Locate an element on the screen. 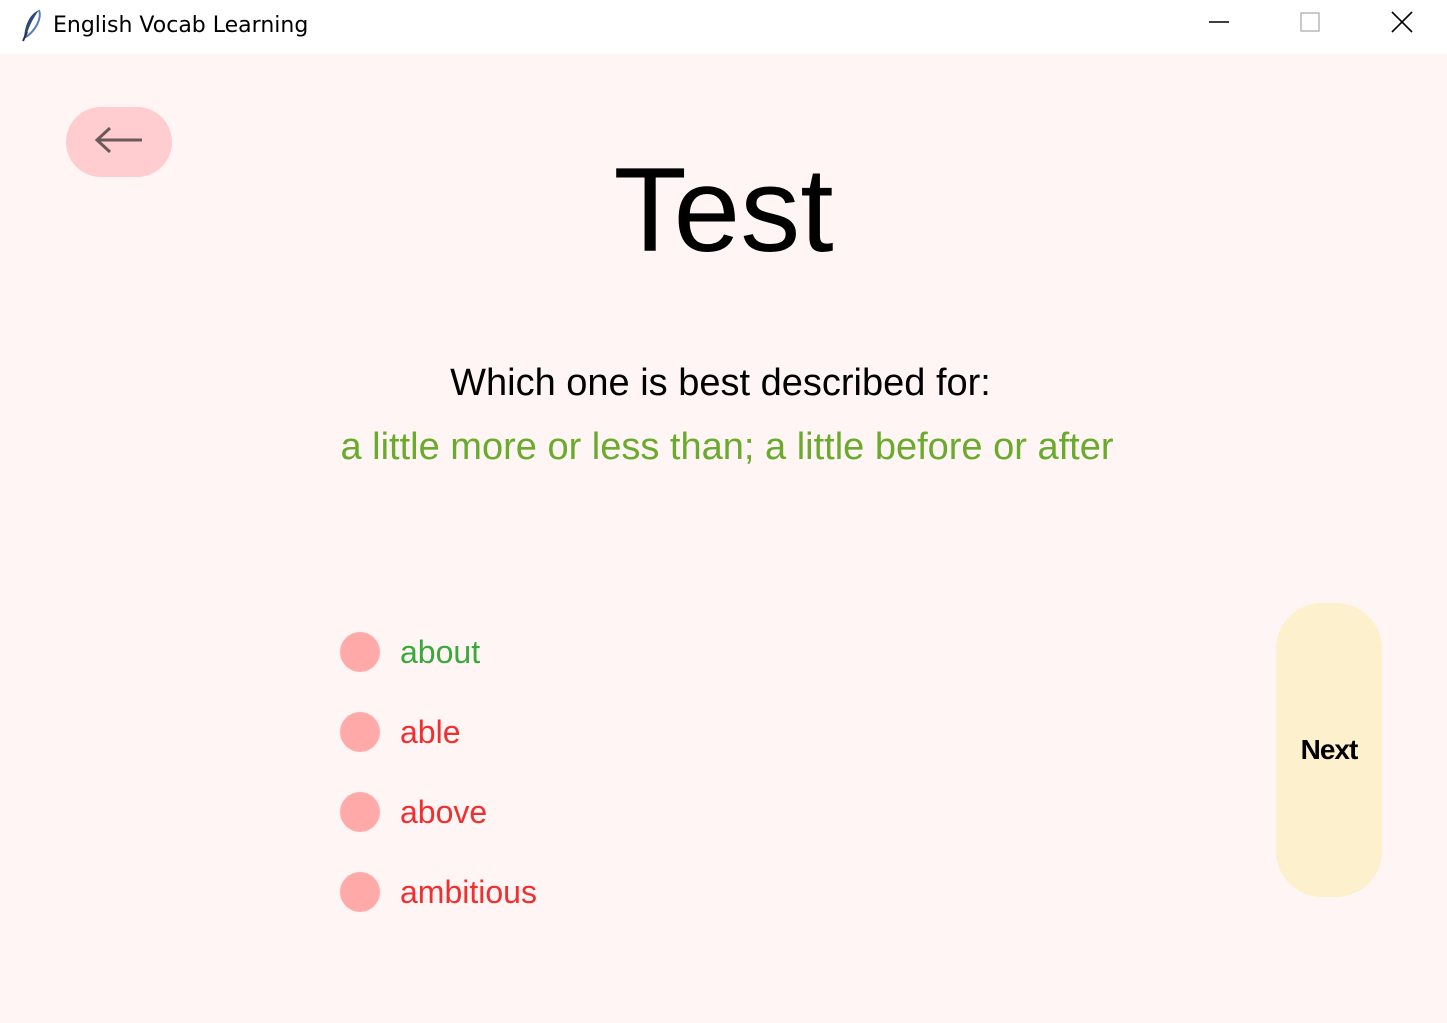 This screenshot has width=1447, height=1023. close-icon is located at coordinates (1402, 24).